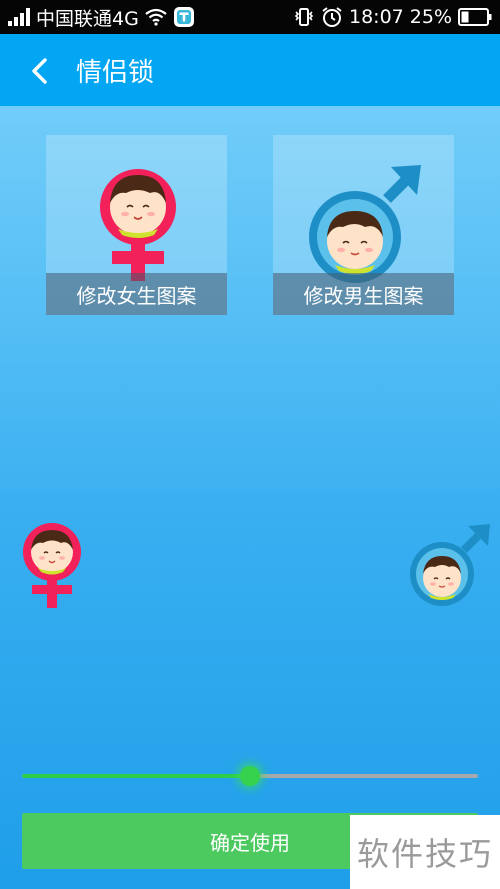 The image size is (500, 889). Describe the element at coordinates (363, 294) in the screenshot. I see `male-pattern-label: 修改男生图案` at that location.